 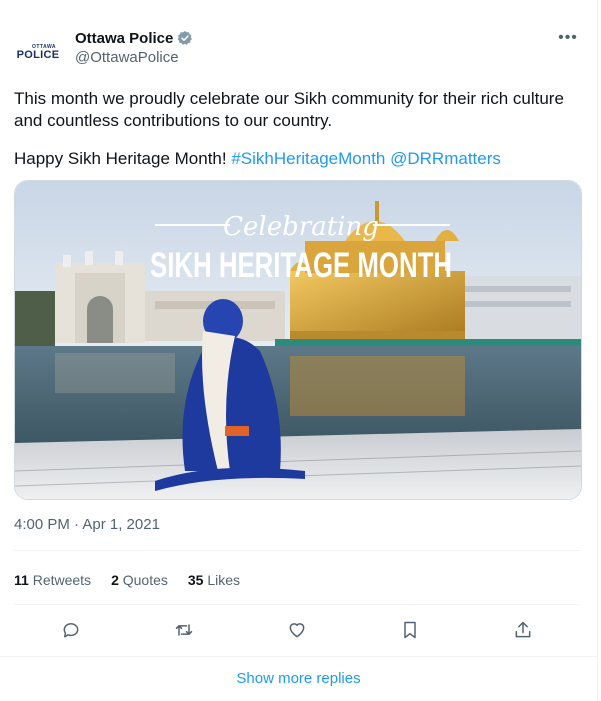 What do you see at coordinates (87, 524) in the screenshot?
I see `tweet-timestamp: 4:00 PM · Apr 1, 2021` at bounding box center [87, 524].